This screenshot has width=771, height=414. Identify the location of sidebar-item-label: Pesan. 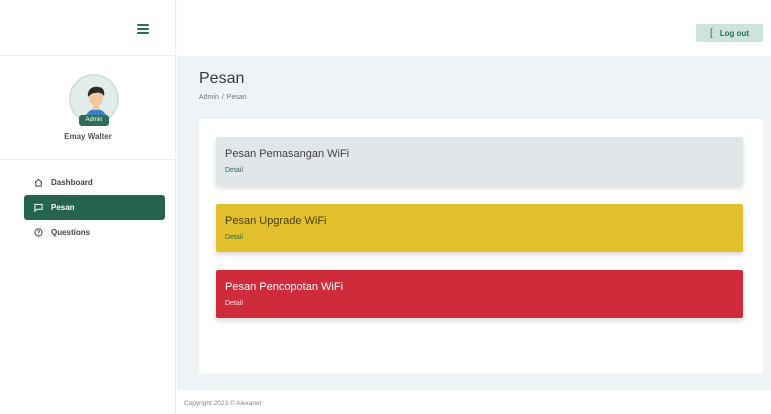
(63, 207).